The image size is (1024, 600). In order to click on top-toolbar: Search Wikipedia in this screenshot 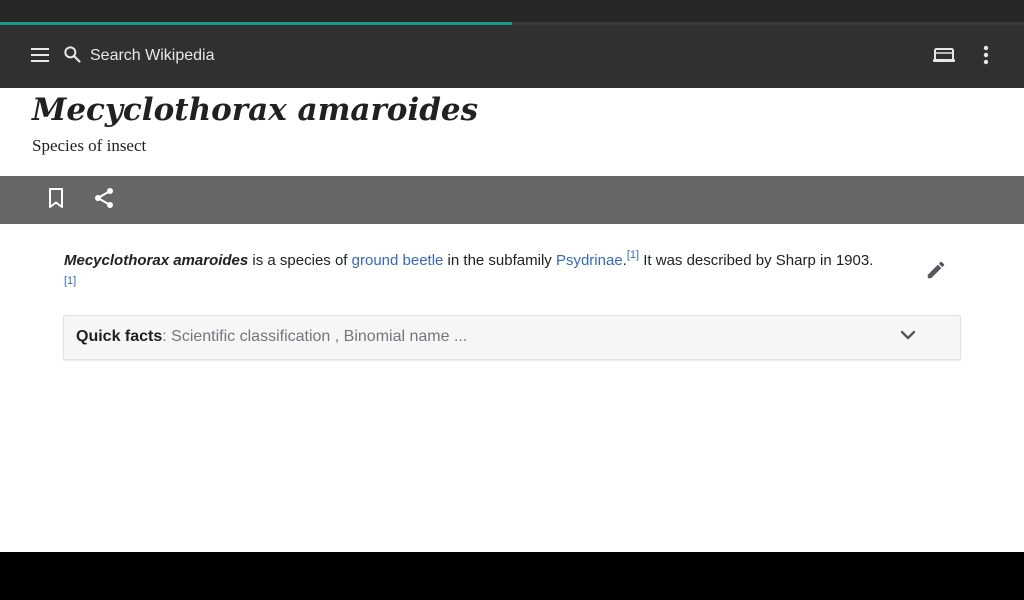, I will do `click(512, 56)`.